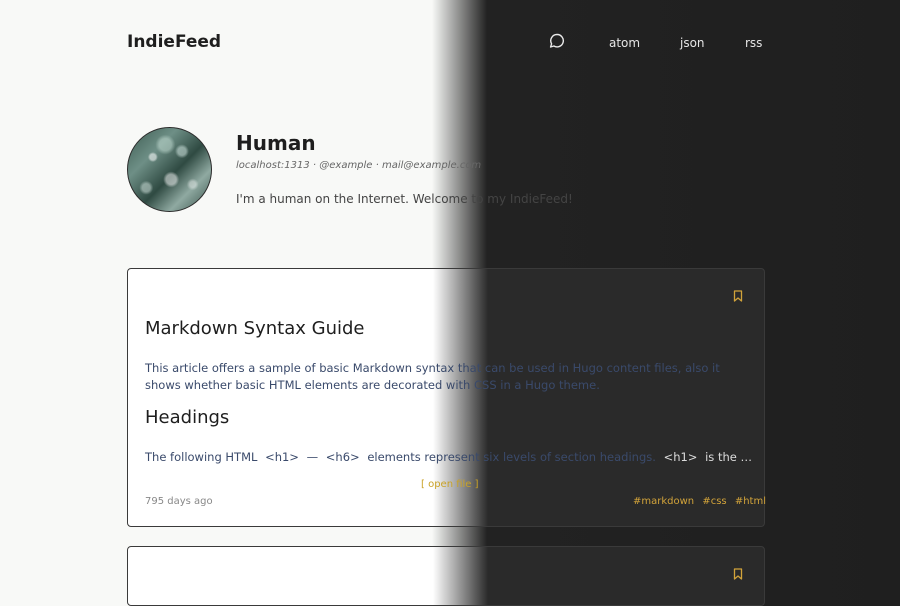 Image resolution: width=900 pixels, height=606 pixels. I want to click on post-tags: #markdown #css #html, so click(699, 501).